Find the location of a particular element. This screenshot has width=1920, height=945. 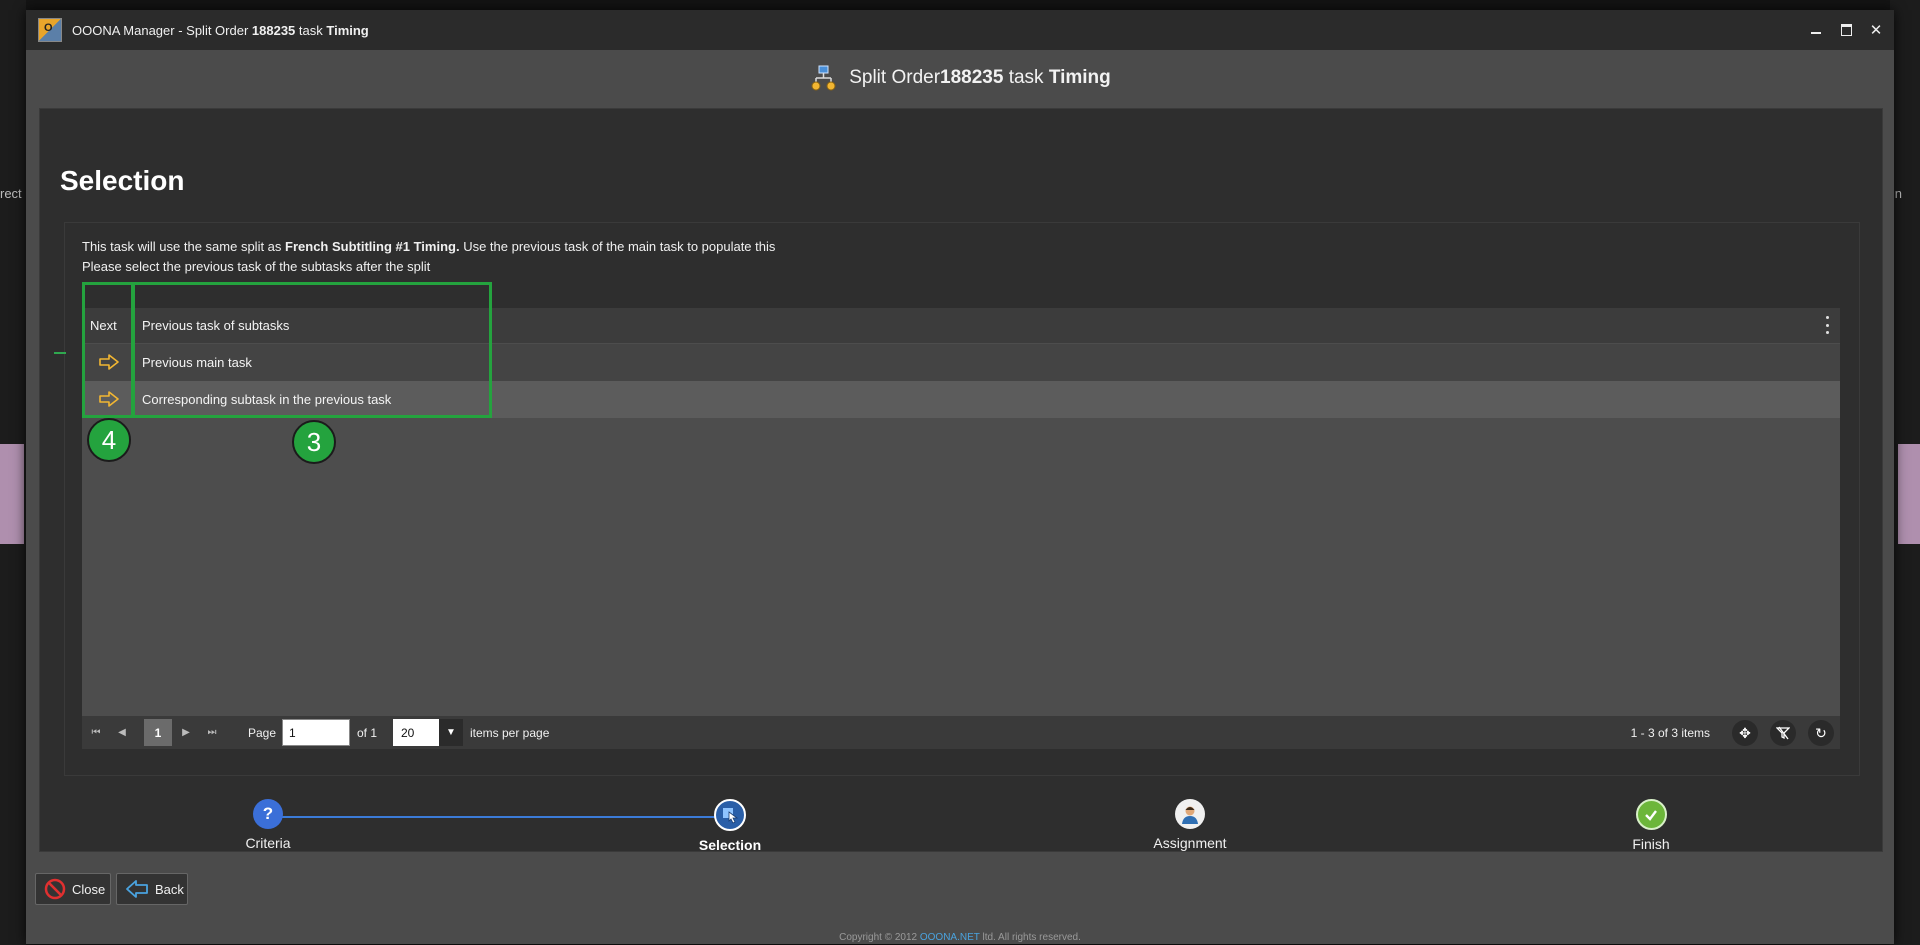

wizard-stepper: ? Criteria Selection Assignment Finish is located at coordinates (961, 826).